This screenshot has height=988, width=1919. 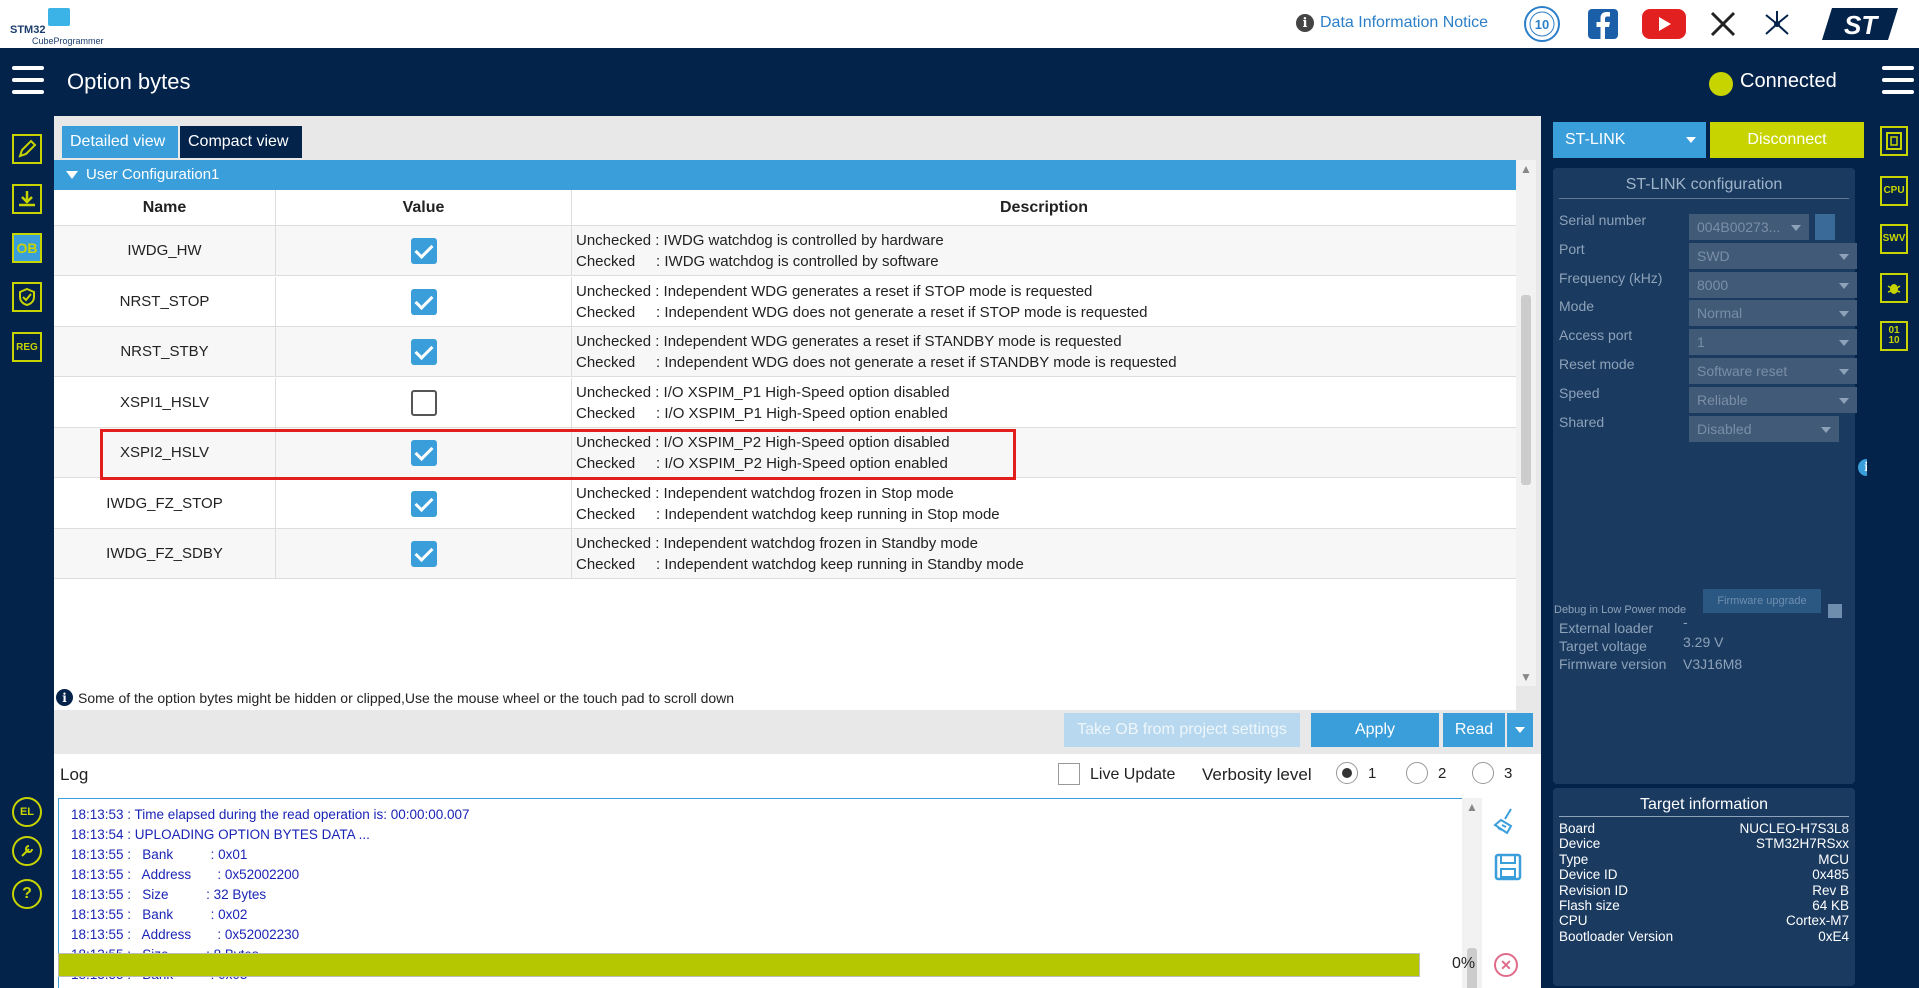 What do you see at coordinates (120, 142) in the screenshot?
I see `tab-detailed-view: Detailed view` at bounding box center [120, 142].